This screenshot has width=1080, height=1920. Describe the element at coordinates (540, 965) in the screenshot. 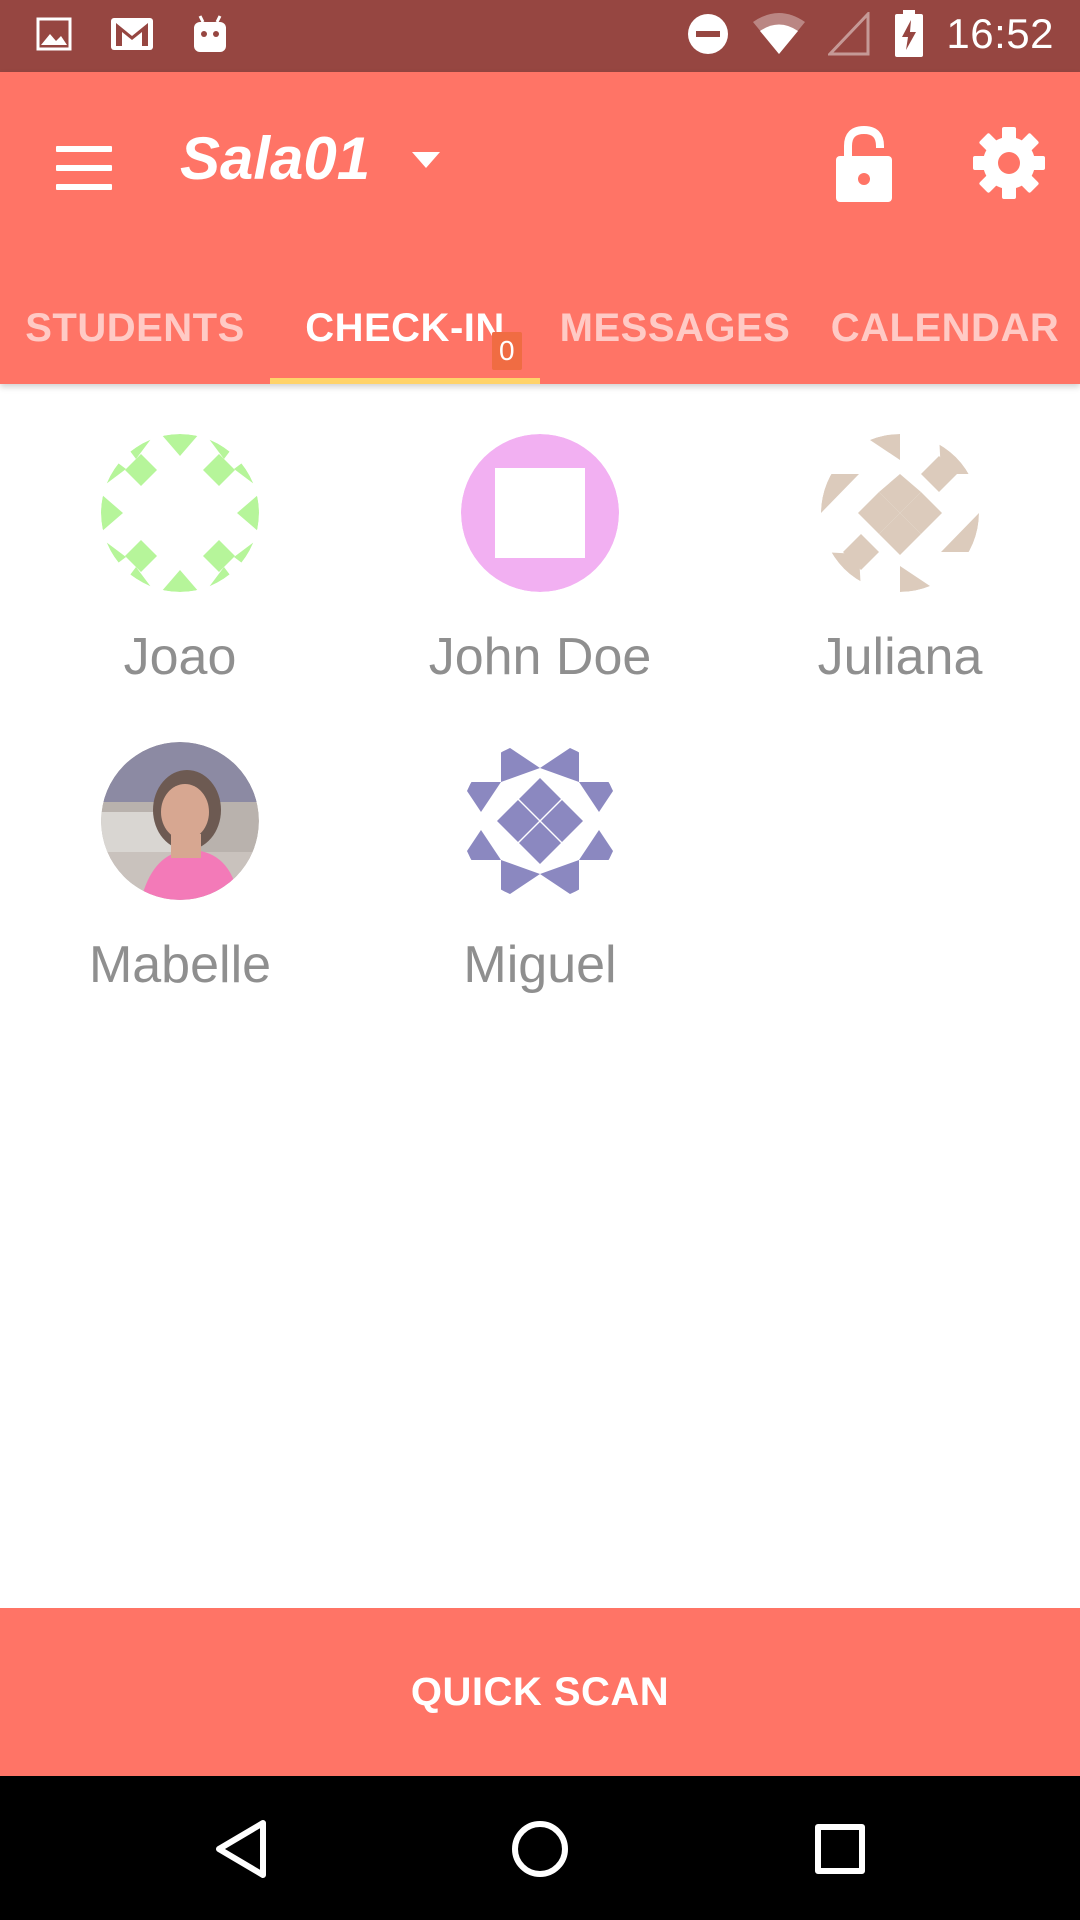

I see `student-name: Miguel` at that location.